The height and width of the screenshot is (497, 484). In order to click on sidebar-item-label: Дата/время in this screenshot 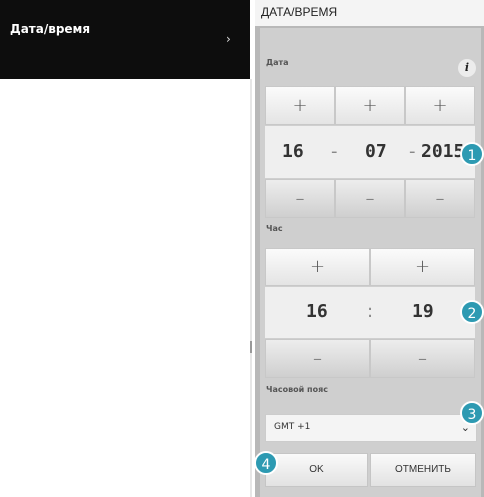, I will do `click(50, 29)`.